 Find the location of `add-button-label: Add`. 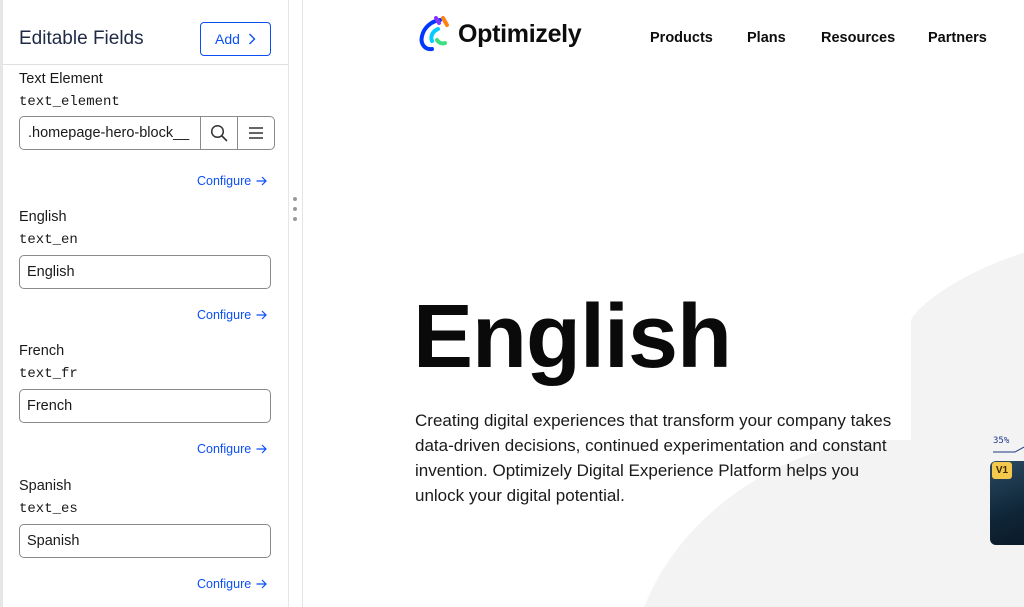

add-button-label: Add is located at coordinates (227, 39).